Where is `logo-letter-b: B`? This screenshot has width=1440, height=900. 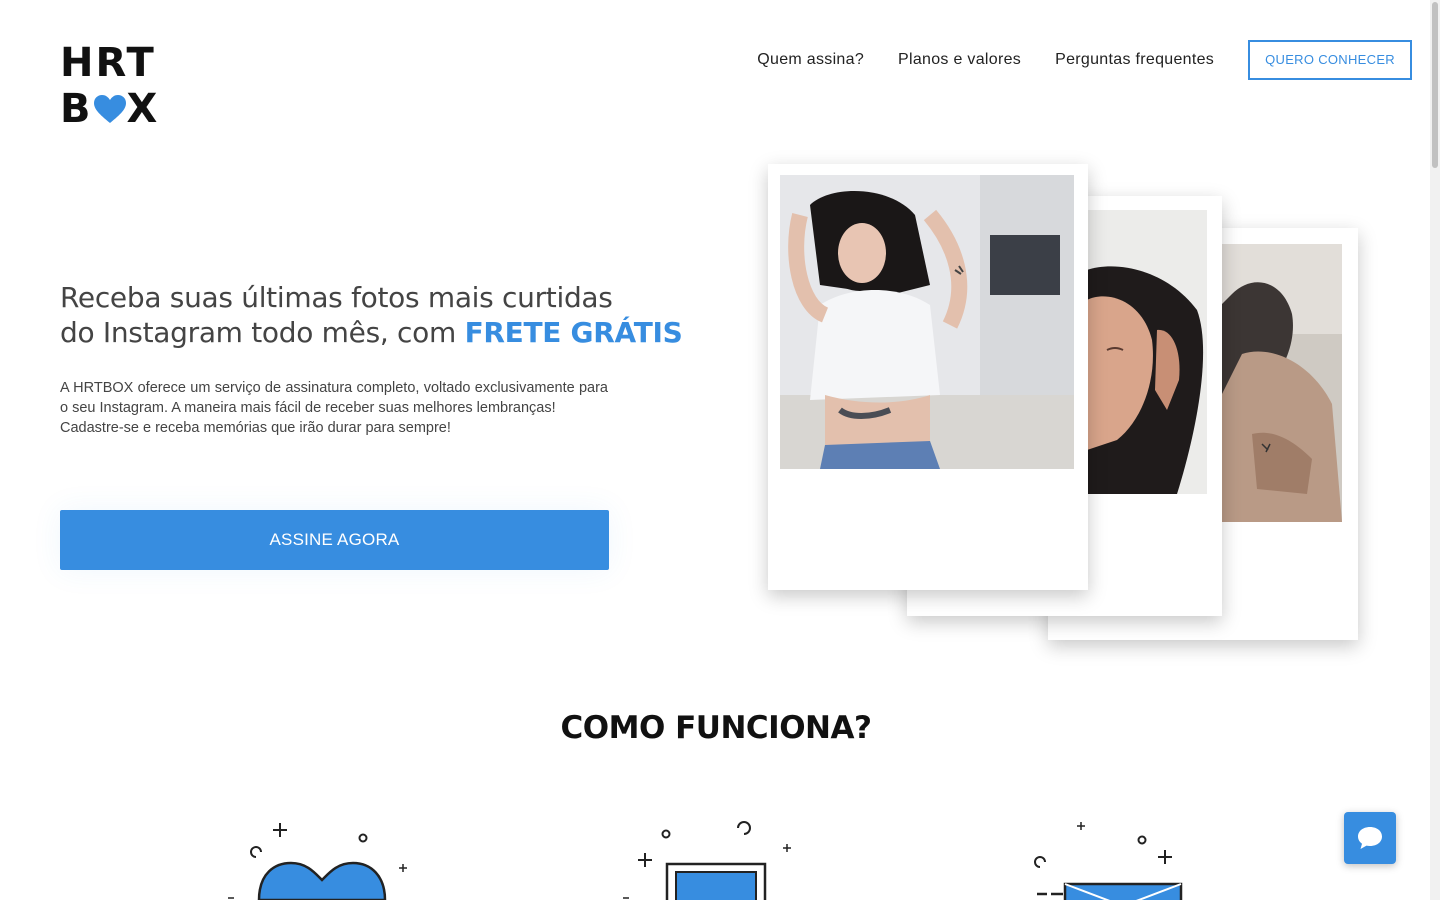
logo-letter-b: B is located at coordinates (76, 109).